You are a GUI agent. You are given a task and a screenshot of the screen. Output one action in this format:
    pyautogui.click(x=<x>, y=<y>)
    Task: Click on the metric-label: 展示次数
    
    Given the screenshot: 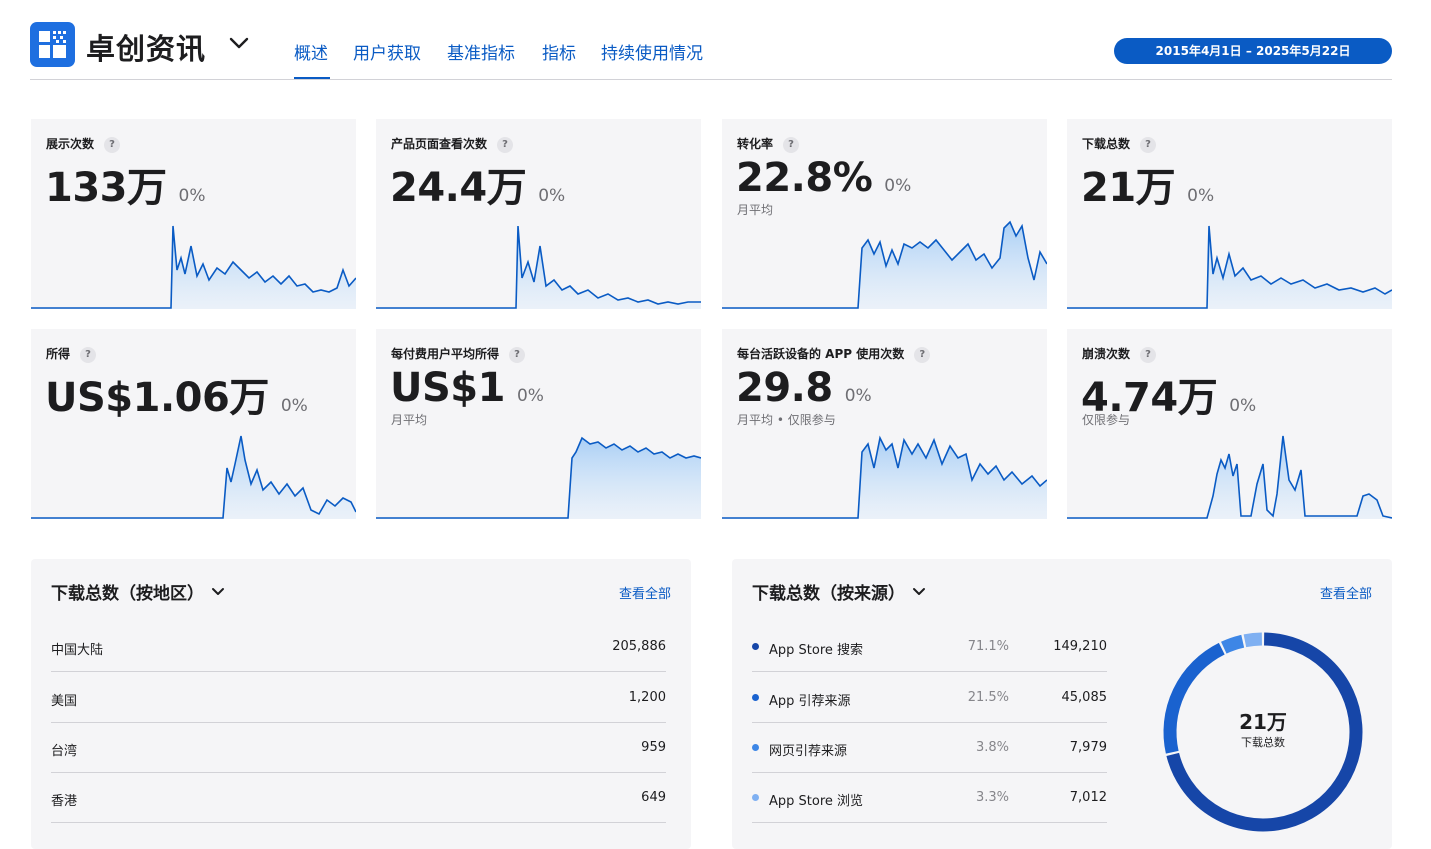 What is the action you would take?
    pyautogui.click(x=70, y=144)
    